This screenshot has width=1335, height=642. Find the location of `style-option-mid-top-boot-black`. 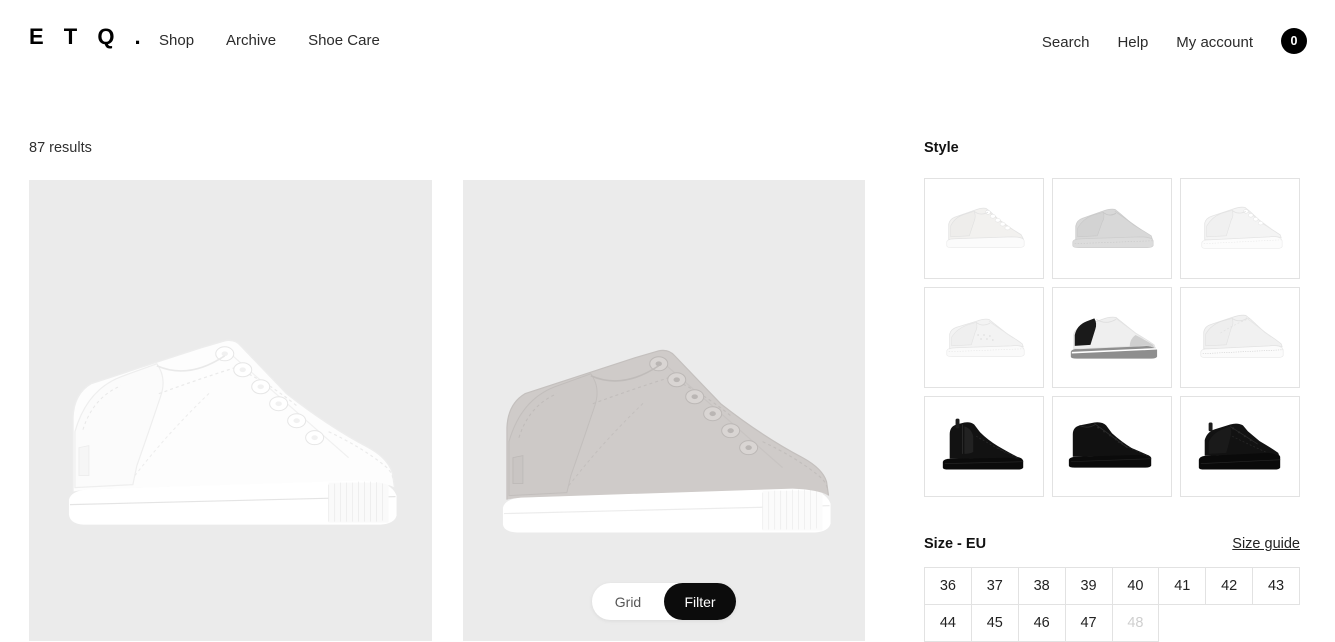

style-option-mid-top-boot-black is located at coordinates (1112, 446).